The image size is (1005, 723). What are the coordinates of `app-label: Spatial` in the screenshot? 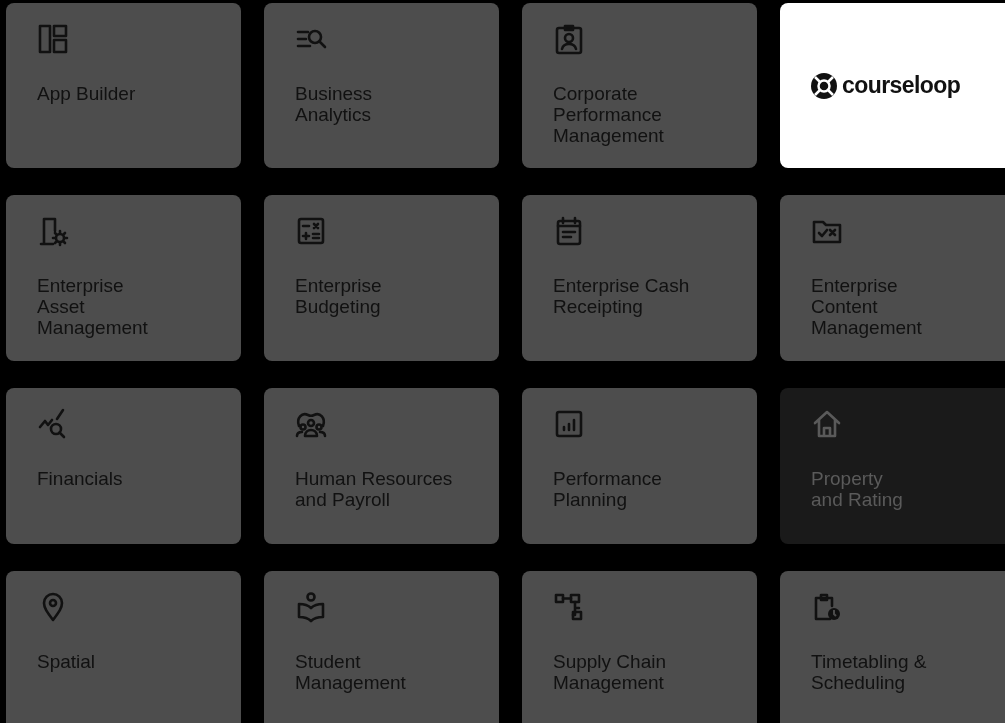 It's located at (66, 661).